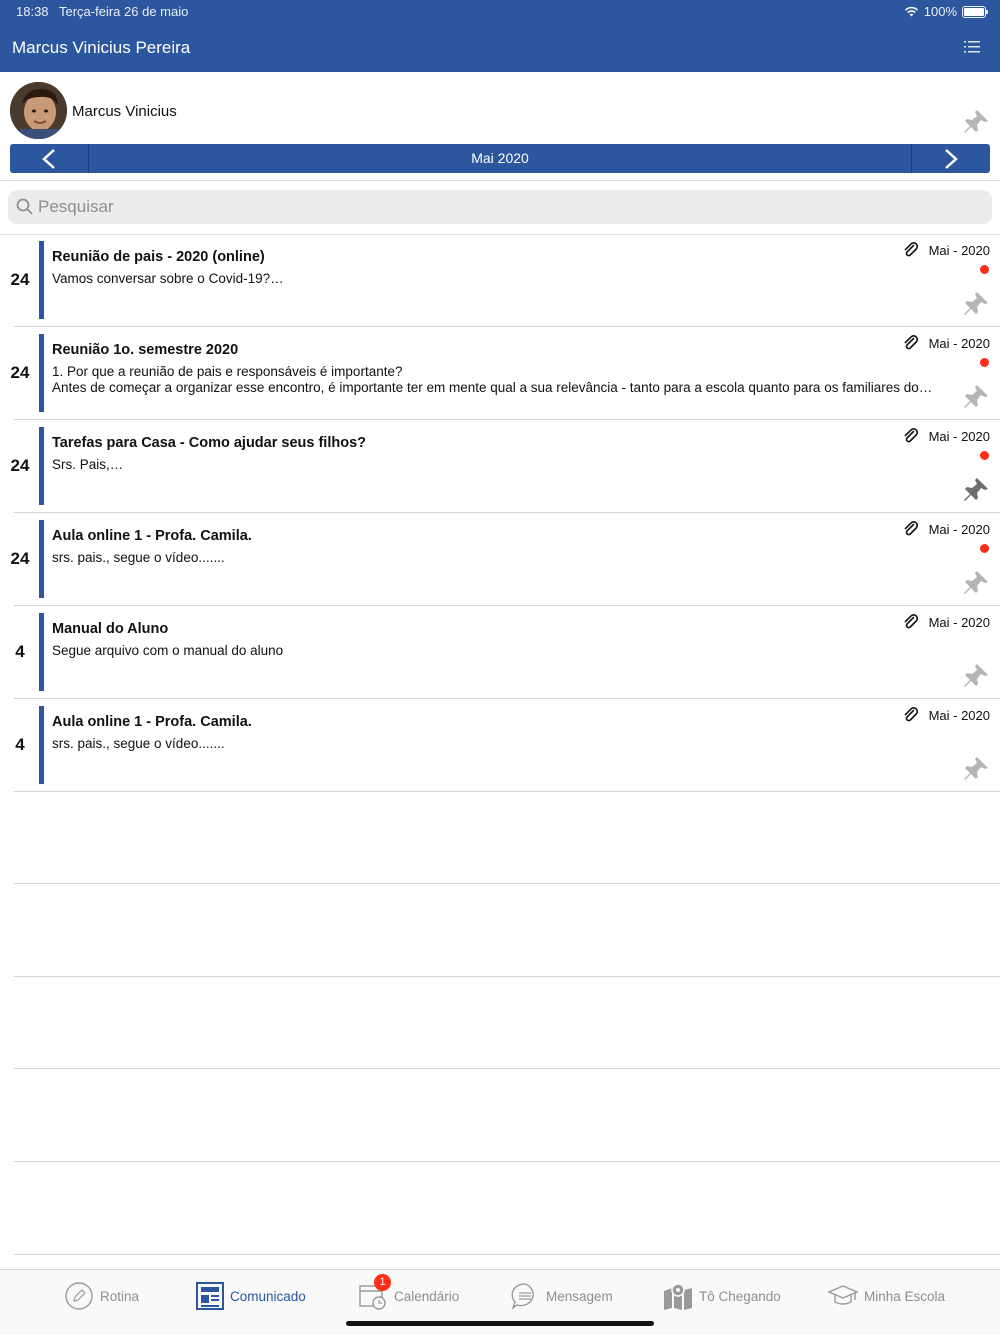  Describe the element at coordinates (940, 11) in the screenshot. I see `battery-percent: 100%` at that location.